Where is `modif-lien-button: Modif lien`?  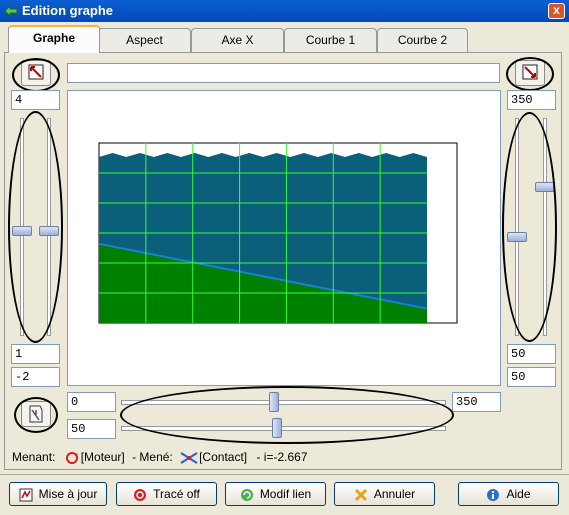 modif-lien-button: Modif lien is located at coordinates (275, 494).